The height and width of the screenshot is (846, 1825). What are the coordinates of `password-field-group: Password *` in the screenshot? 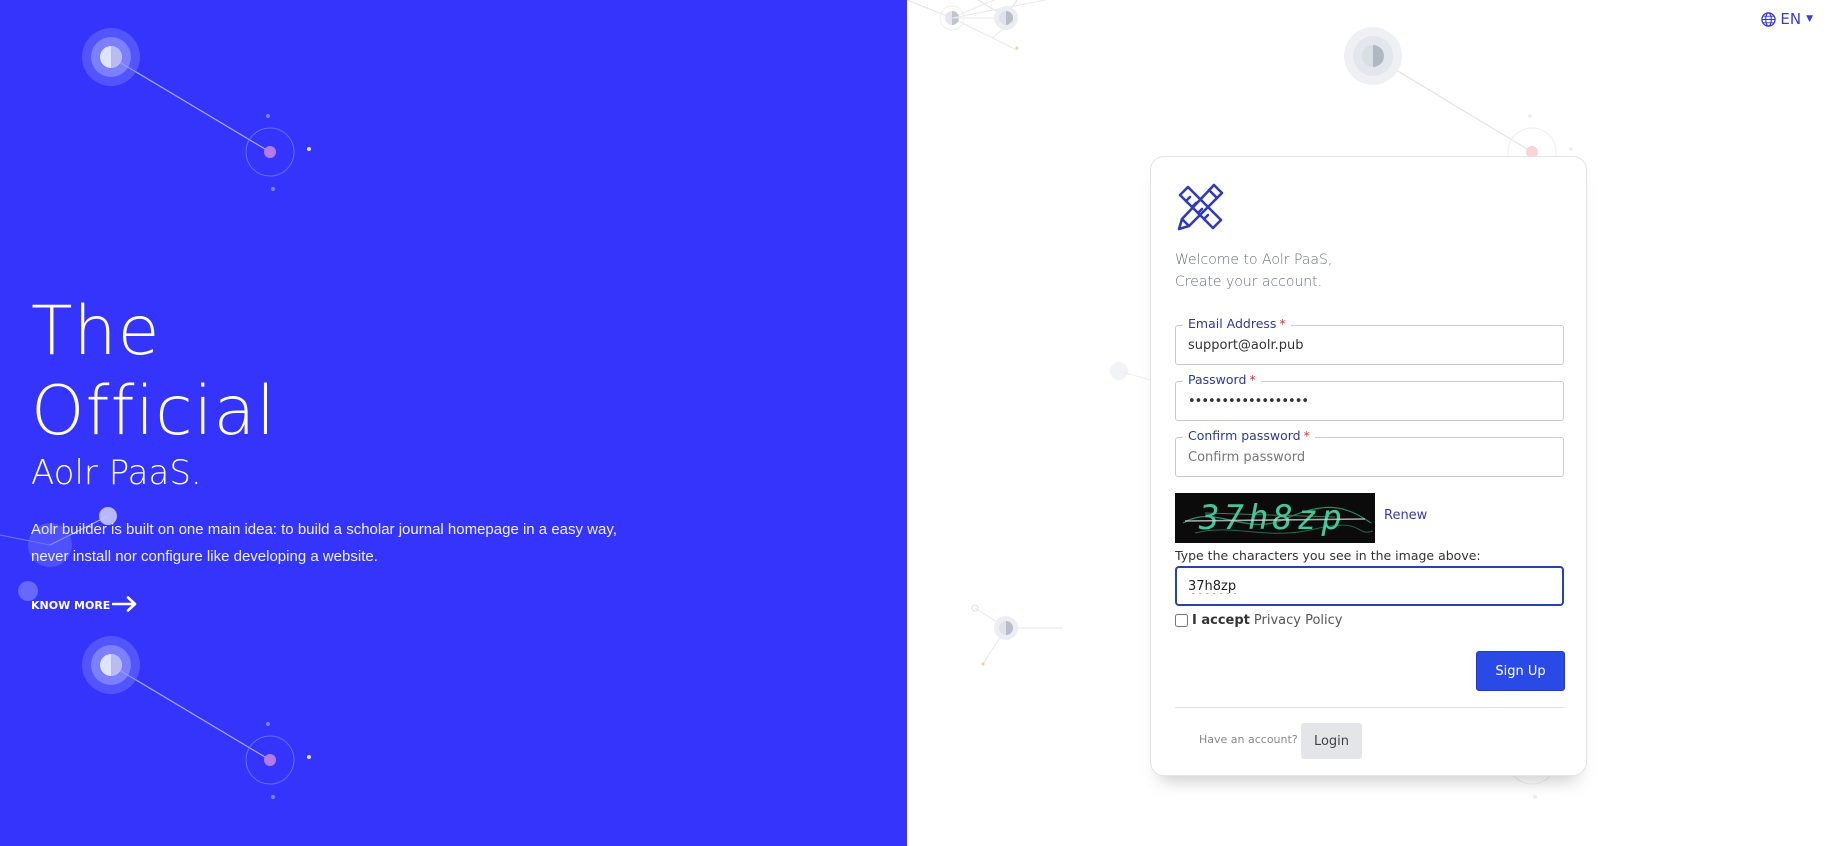 It's located at (1369, 396).